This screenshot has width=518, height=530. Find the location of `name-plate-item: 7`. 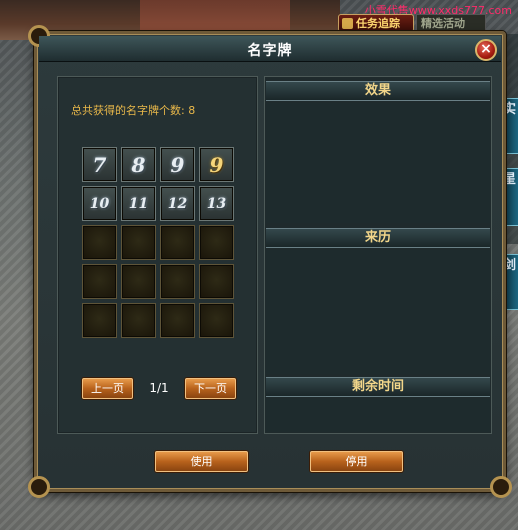

name-plate-item: 7 is located at coordinates (99, 164).